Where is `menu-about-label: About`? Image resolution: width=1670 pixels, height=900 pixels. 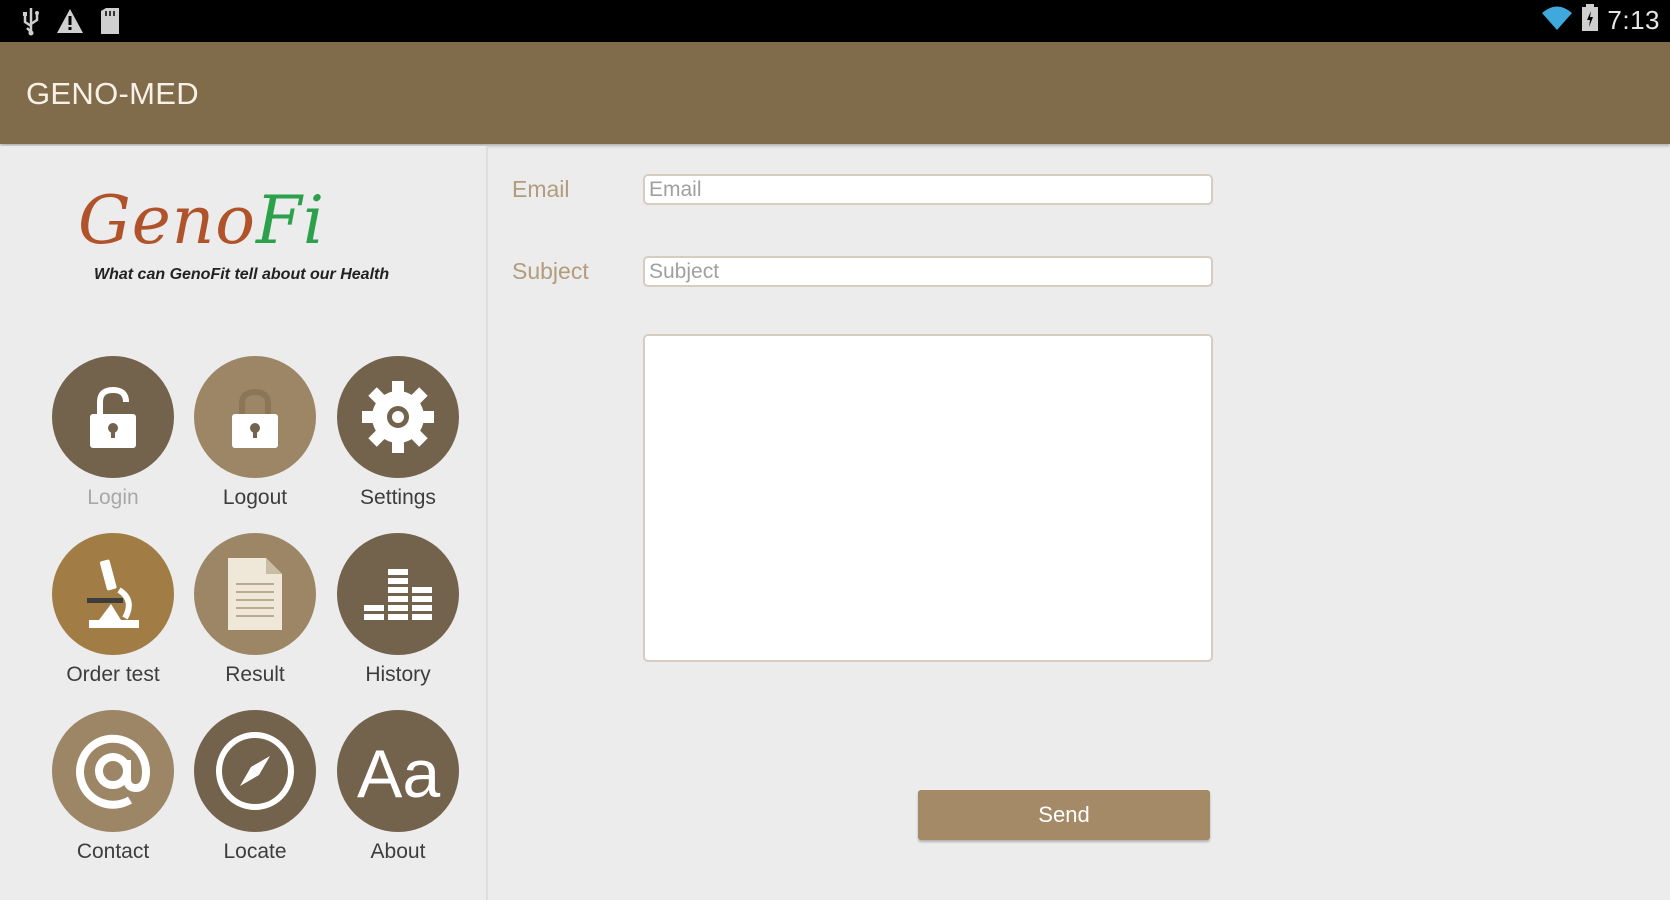 menu-about-label: About is located at coordinates (398, 851).